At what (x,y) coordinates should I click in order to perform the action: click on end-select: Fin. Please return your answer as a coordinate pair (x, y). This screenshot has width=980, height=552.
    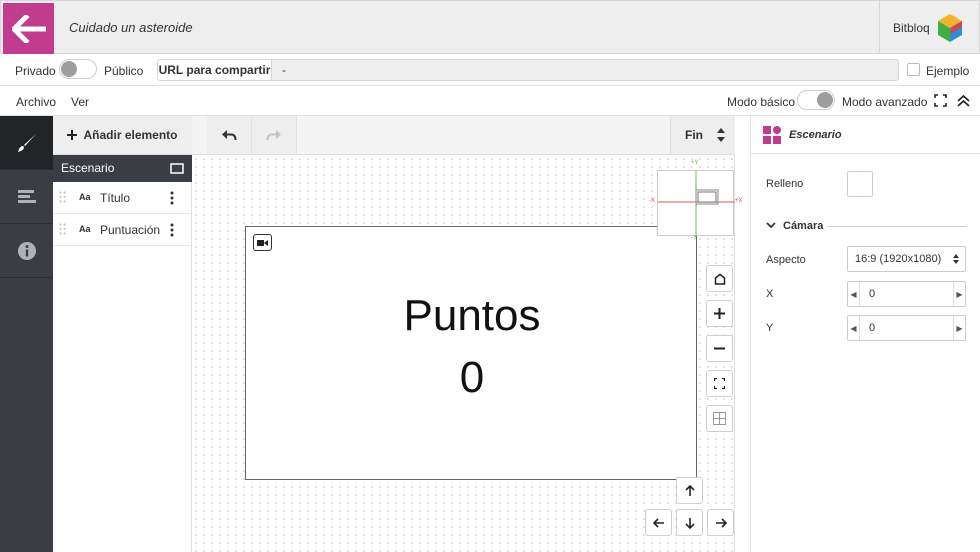
    Looking at the image, I should click on (702, 135).